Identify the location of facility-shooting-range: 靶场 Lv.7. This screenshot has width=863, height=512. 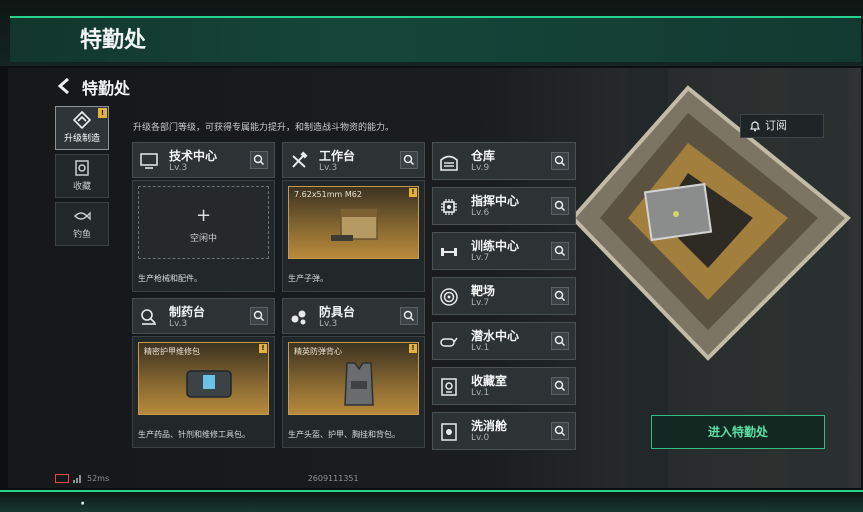
(504, 296).